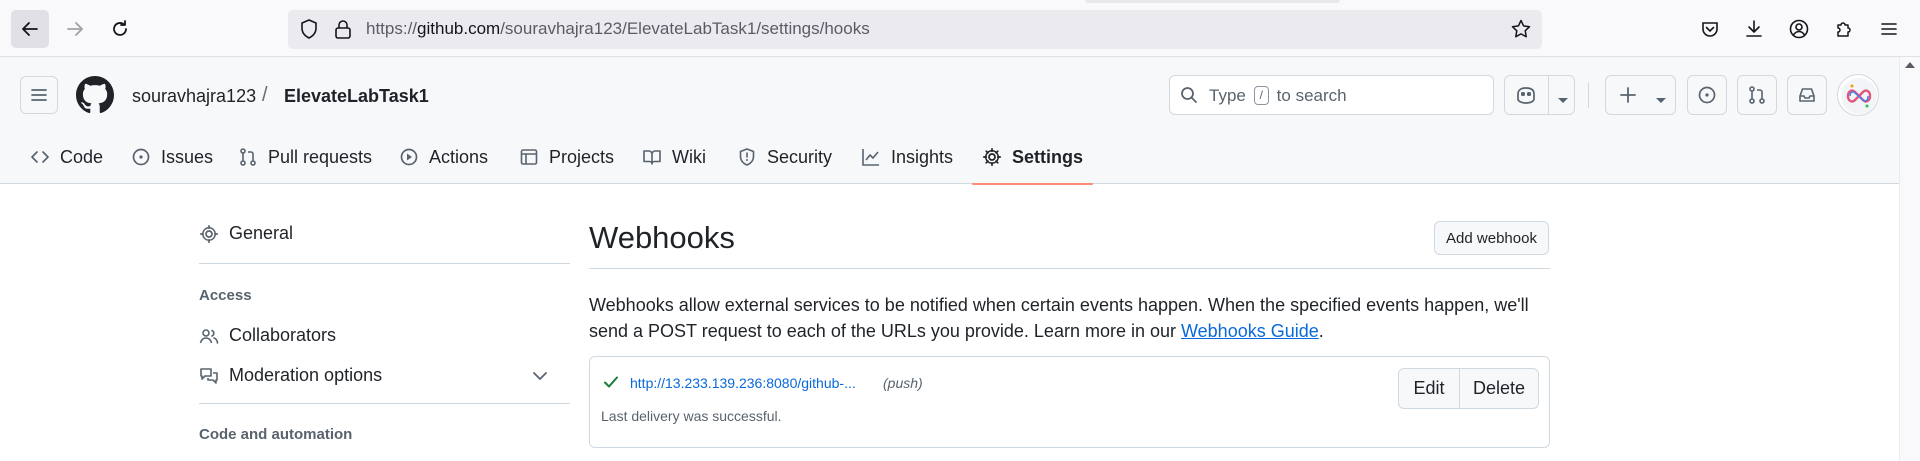 Image resolution: width=1920 pixels, height=461 pixels. I want to click on tab-wiki: Wiki, so click(674, 157).